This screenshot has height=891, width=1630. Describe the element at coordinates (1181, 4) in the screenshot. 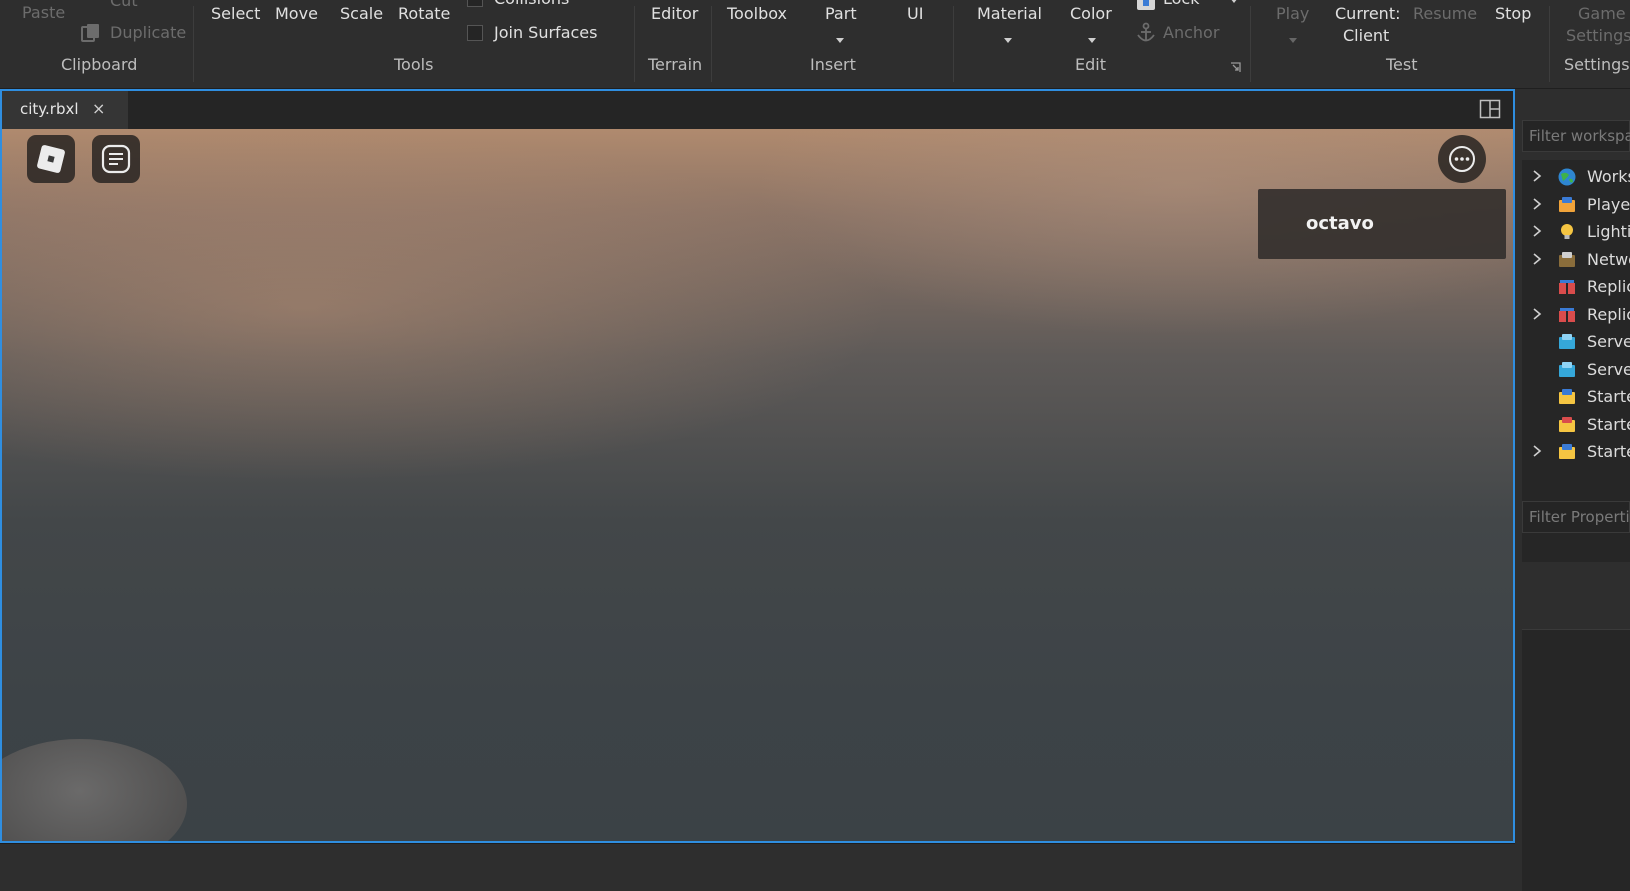

I see `lock-button: Lock` at that location.